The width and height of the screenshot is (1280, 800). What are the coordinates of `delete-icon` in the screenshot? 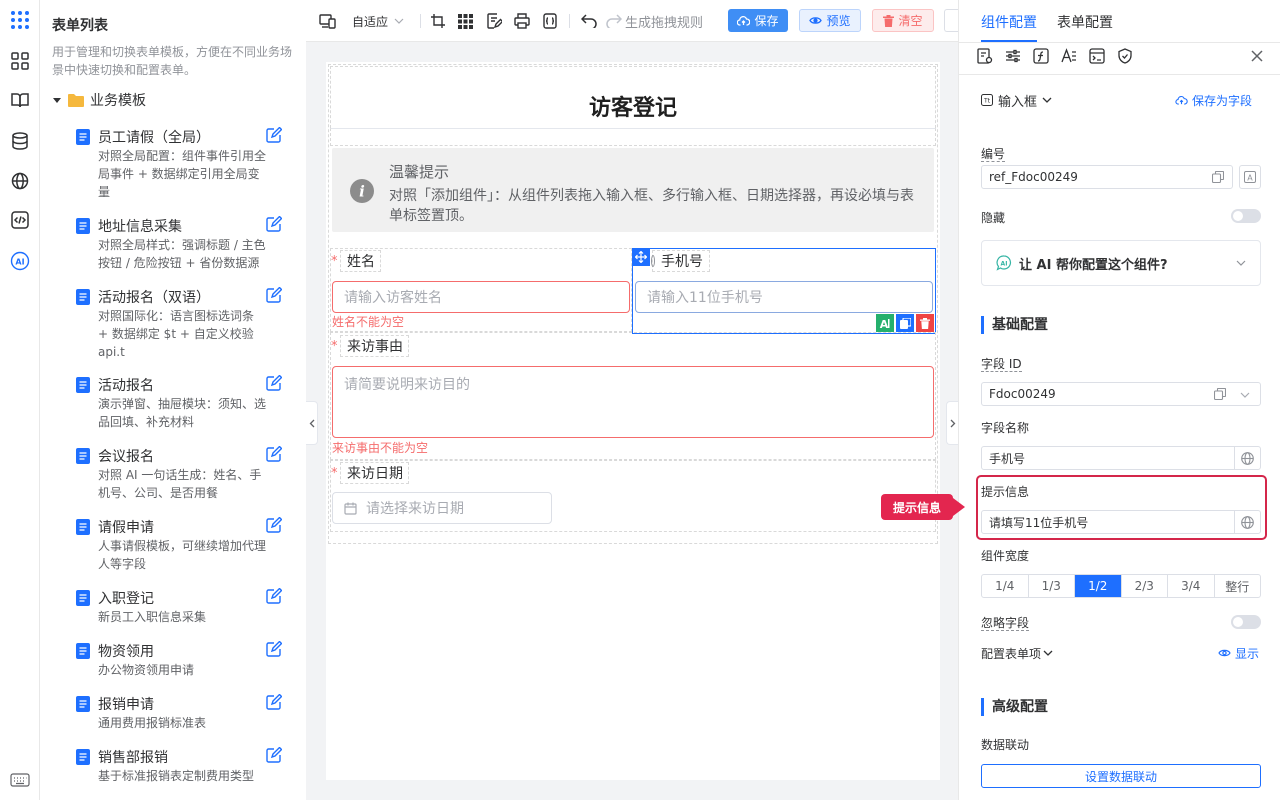 It's located at (925, 323).